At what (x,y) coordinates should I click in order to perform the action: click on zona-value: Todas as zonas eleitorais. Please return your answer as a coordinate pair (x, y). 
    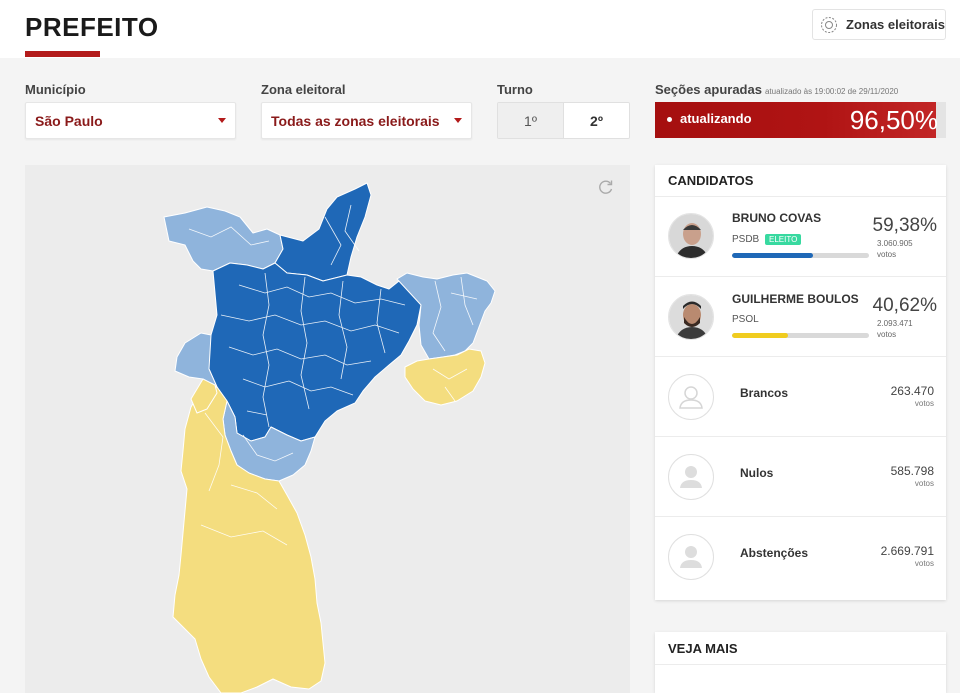
    Looking at the image, I should click on (355, 120).